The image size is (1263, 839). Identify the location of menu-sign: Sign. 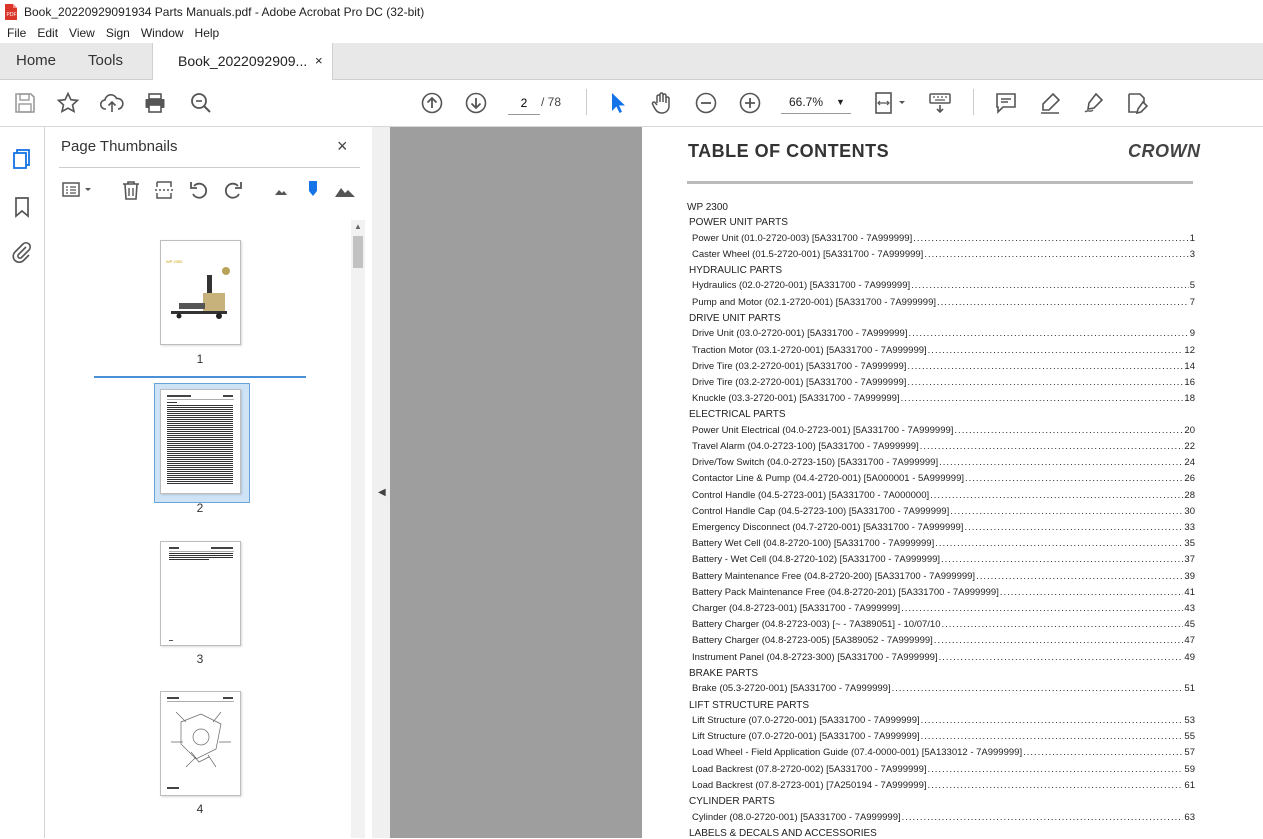
(118, 33).